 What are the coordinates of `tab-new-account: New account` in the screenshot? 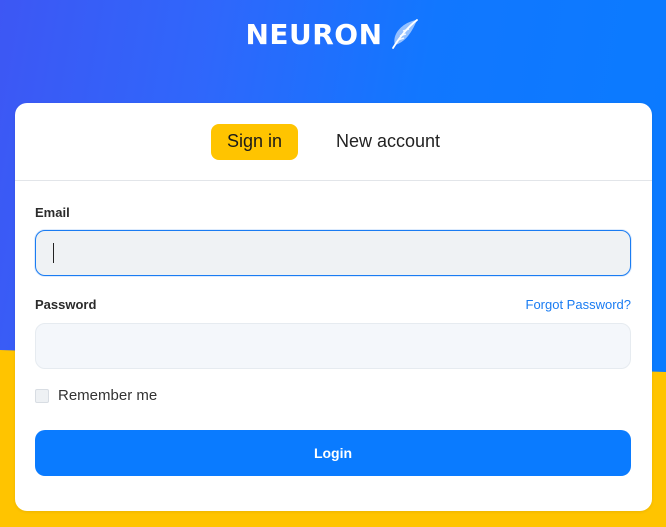 It's located at (388, 142).